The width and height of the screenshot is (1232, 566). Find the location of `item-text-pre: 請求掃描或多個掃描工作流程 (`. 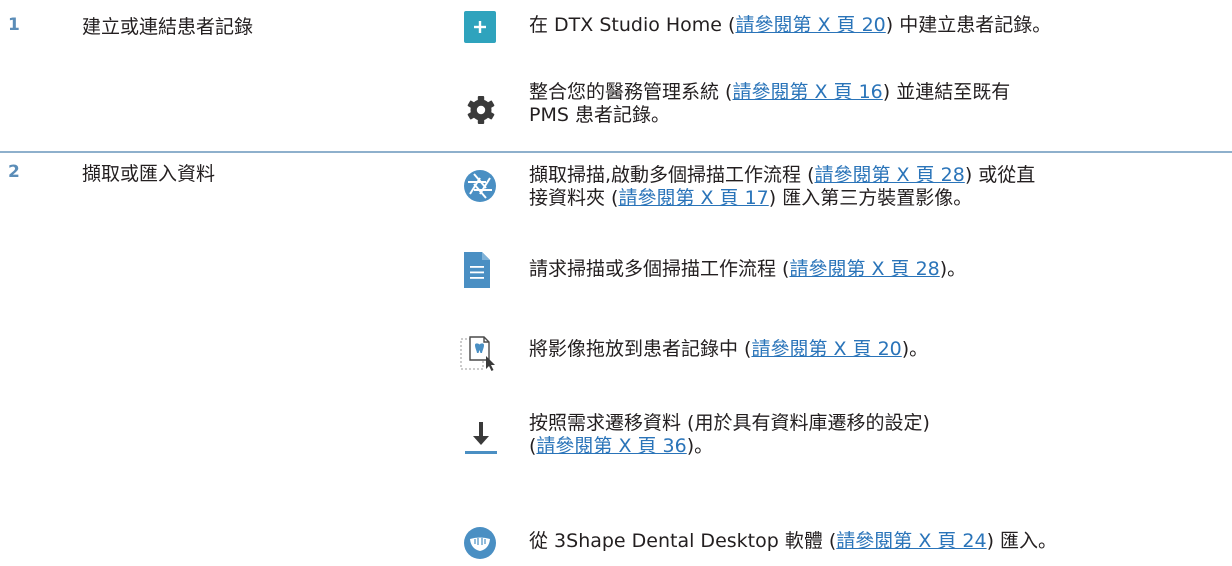

item-text-pre: 請求掃描或多個掃描工作流程 ( is located at coordinates (659, 269).